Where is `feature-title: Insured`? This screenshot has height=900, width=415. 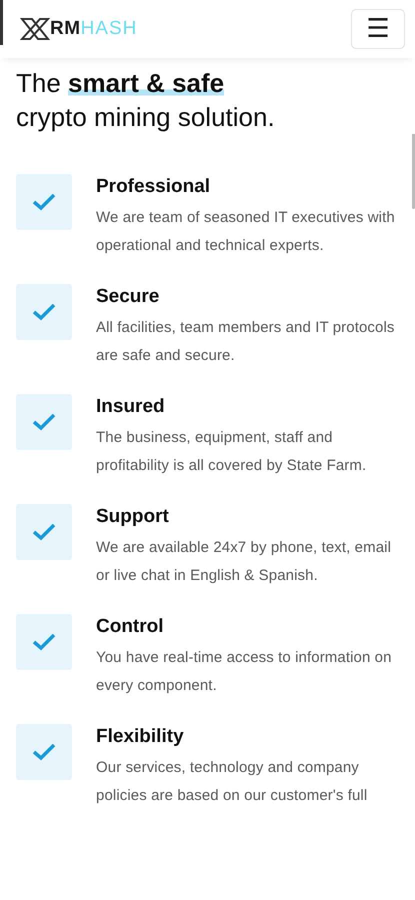
feature-title: Insured is located at coordinates (131, 407).